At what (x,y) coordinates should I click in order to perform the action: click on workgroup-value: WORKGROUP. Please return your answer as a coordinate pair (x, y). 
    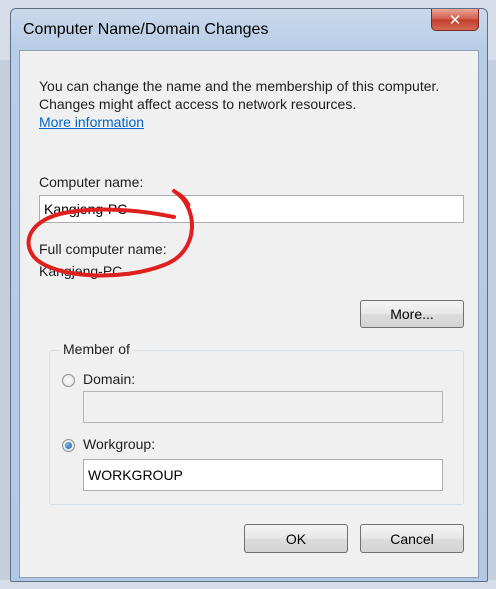
    Looking at the image, I should click on (135, 475).